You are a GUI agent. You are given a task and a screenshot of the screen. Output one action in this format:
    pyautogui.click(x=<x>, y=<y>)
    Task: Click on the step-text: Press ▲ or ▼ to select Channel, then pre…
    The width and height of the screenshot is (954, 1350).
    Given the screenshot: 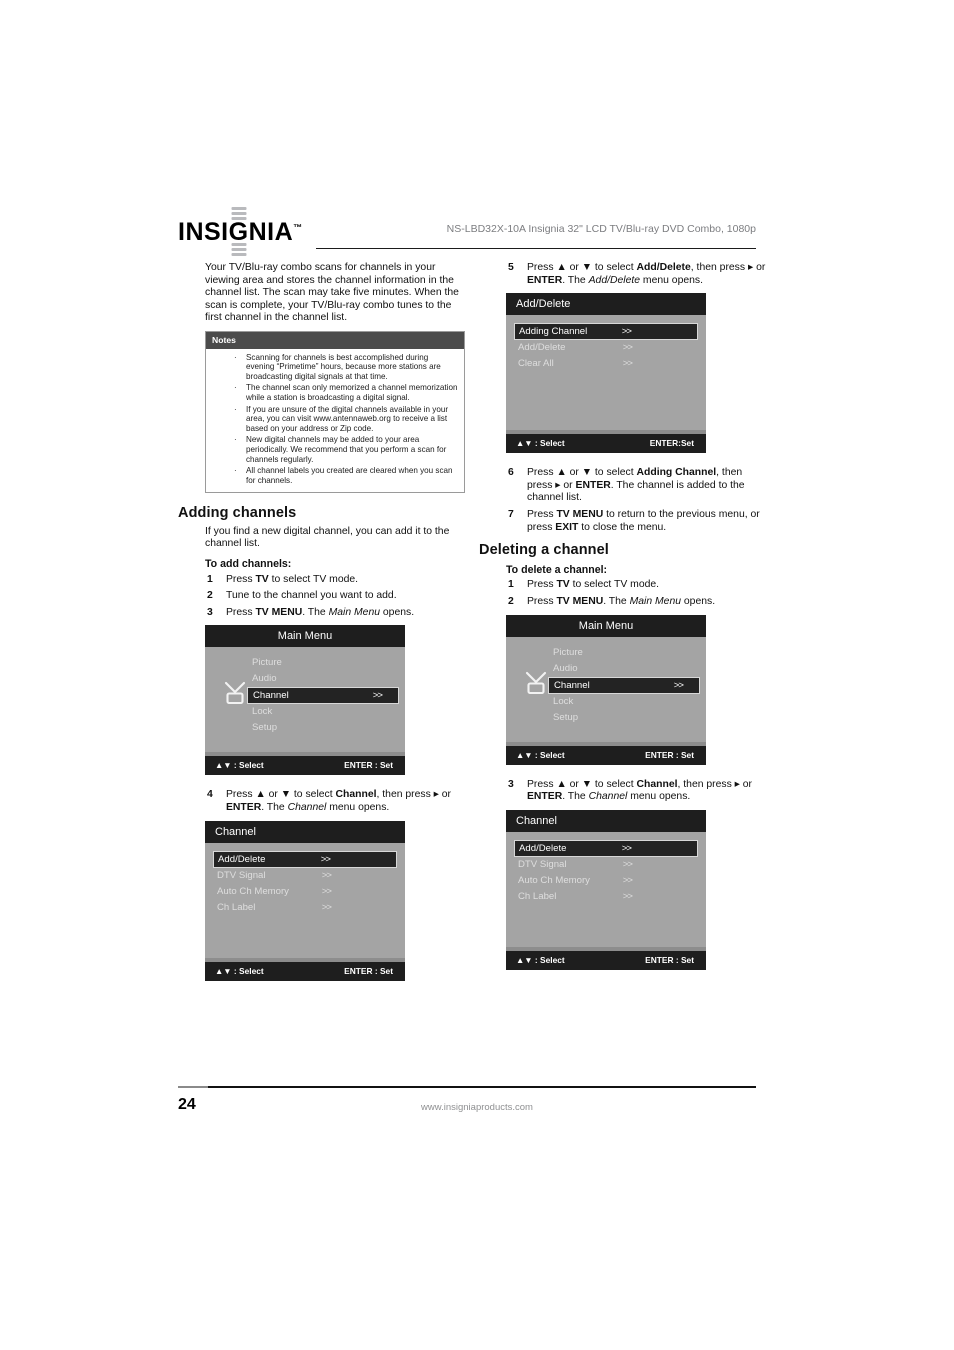 What is the action you would take?
    pyautogui.click(x=640, y=790)
    